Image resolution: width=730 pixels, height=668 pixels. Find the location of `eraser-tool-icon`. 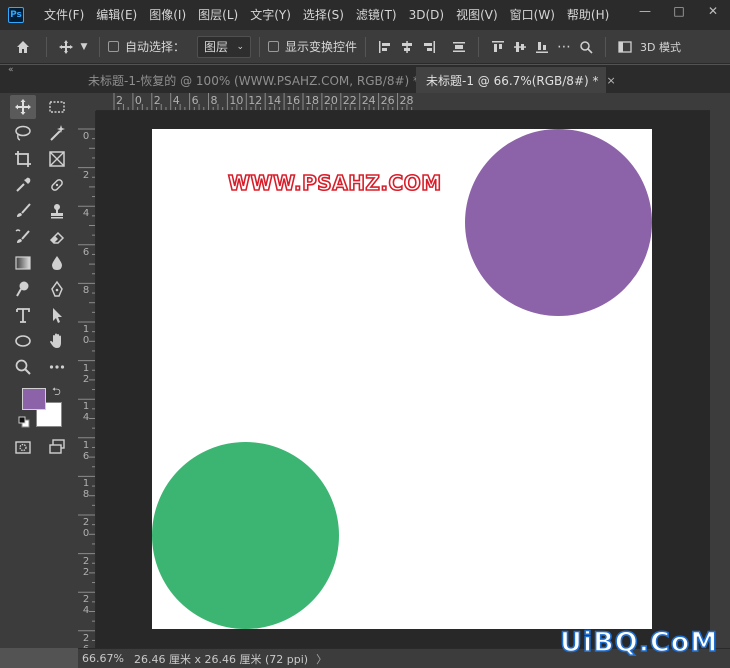

eraser-tool-icon is located at coordinates (57, 237).